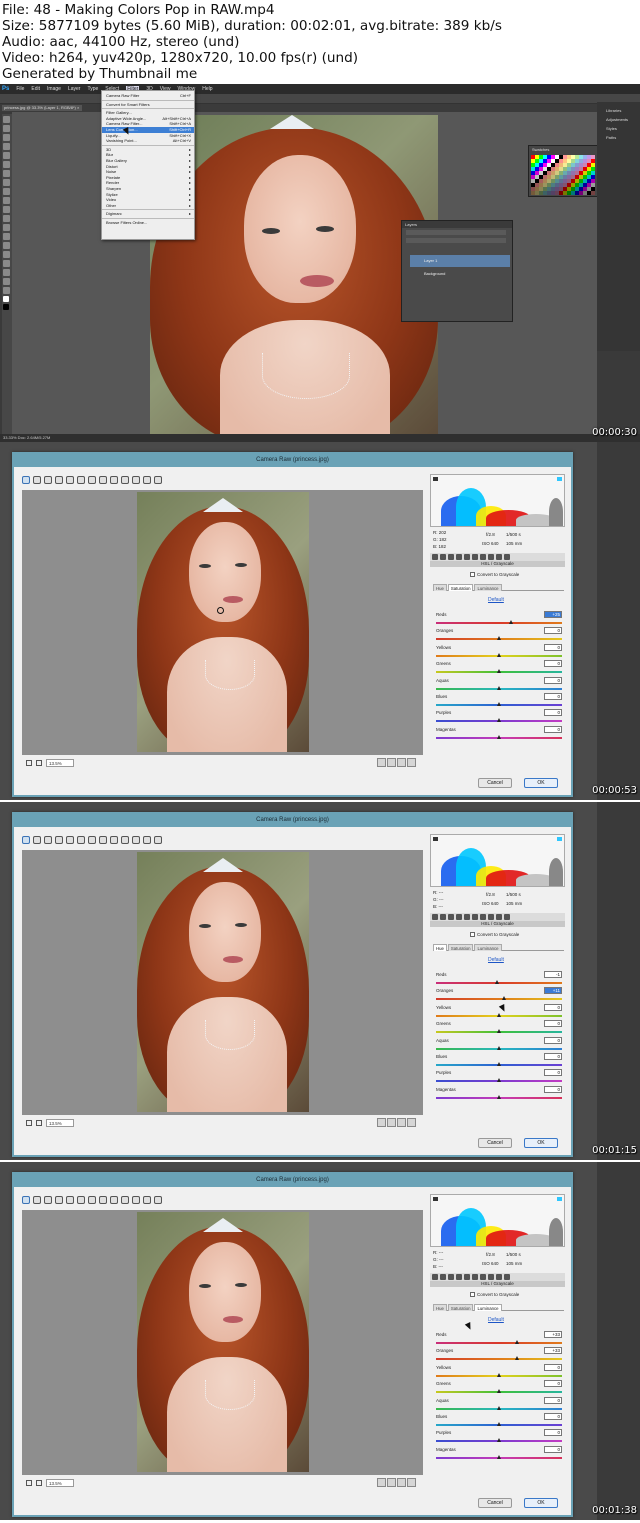  Describe the element at coordinates (6, 227) in the screenshot. I see `blur-icon` at that location.